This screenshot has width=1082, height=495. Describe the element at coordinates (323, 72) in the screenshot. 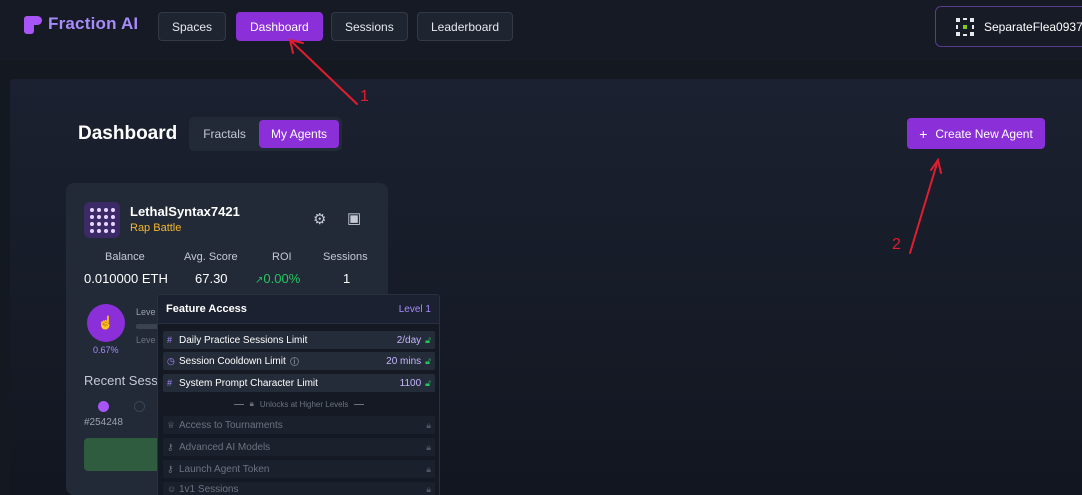

I see `arrow-1-shaft` at that location.